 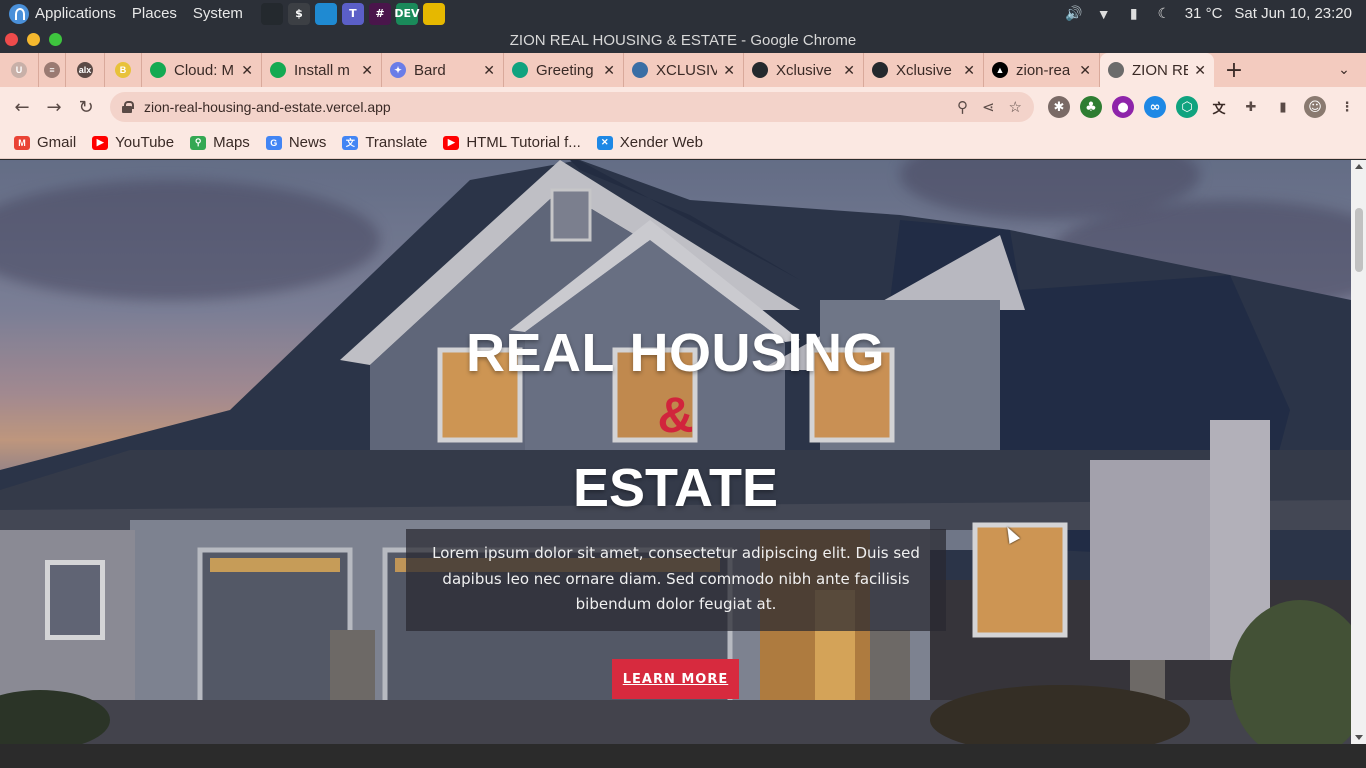 I want to click on browser-tab: ▲ zion-rea ✕, so click(x=1042, y=70).